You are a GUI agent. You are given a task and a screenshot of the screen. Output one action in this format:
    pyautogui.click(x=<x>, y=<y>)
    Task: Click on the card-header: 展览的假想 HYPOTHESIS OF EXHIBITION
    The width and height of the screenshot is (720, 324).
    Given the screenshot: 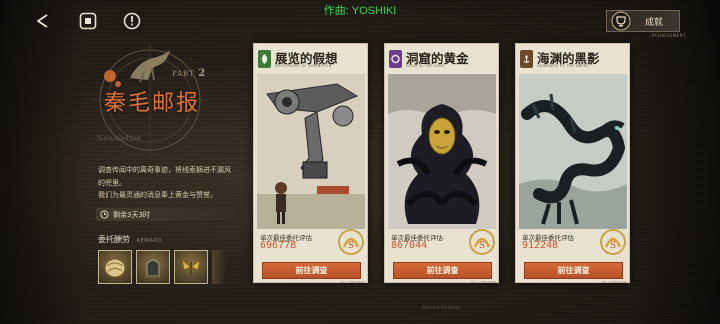 What is the action you would take?
    pyautogui.click(x=312, y=60)
    